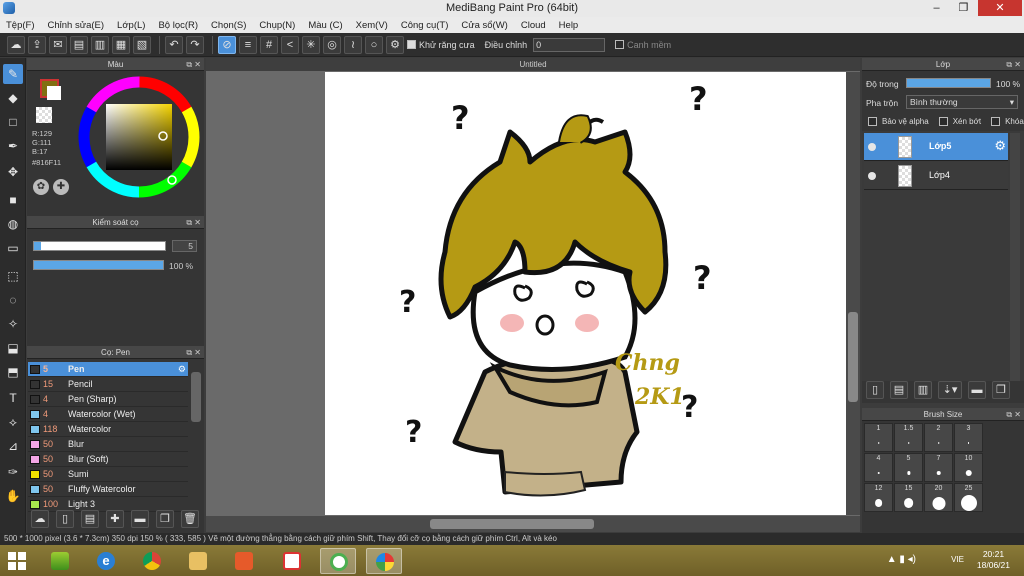 This screenshot has height=576, width=1024. What do you see at coordinates (512, 524) in the screenshot?
I see `horizontal-scroll-thumb` at bounding box center [512, 524].